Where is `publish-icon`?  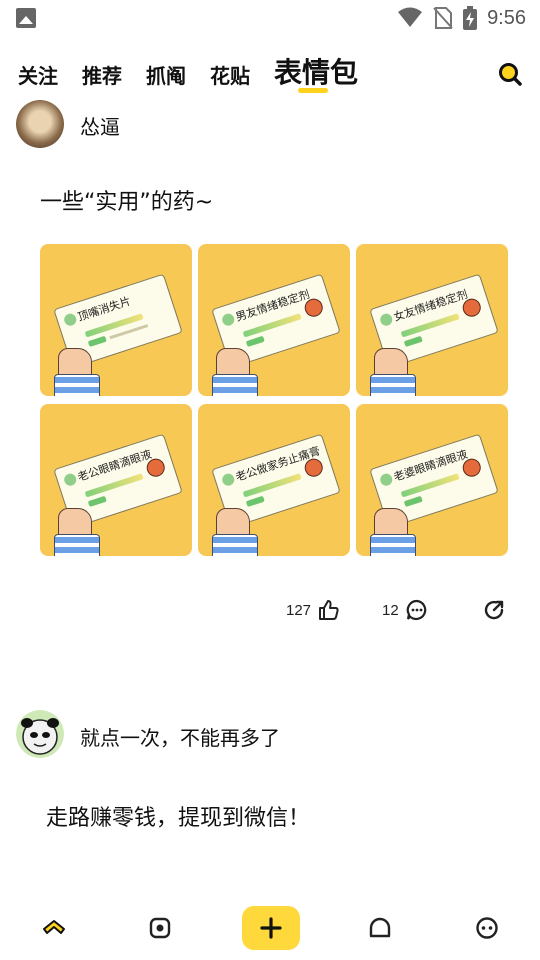
publish-icon is located at coordinates (271, 928).